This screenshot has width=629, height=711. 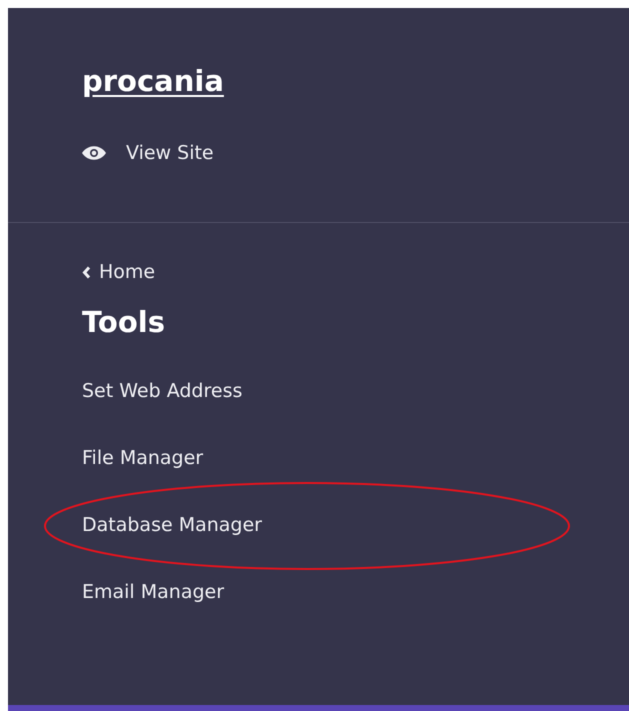 What do you see at coordinates (86, 272) in the screenshot?
I see `chevron-left-icon` at bounding box center [86, 272].